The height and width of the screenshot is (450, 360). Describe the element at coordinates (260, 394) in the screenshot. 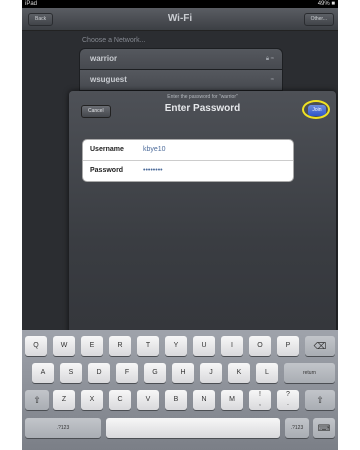

I see `key-upper-glyph: !` at that location.